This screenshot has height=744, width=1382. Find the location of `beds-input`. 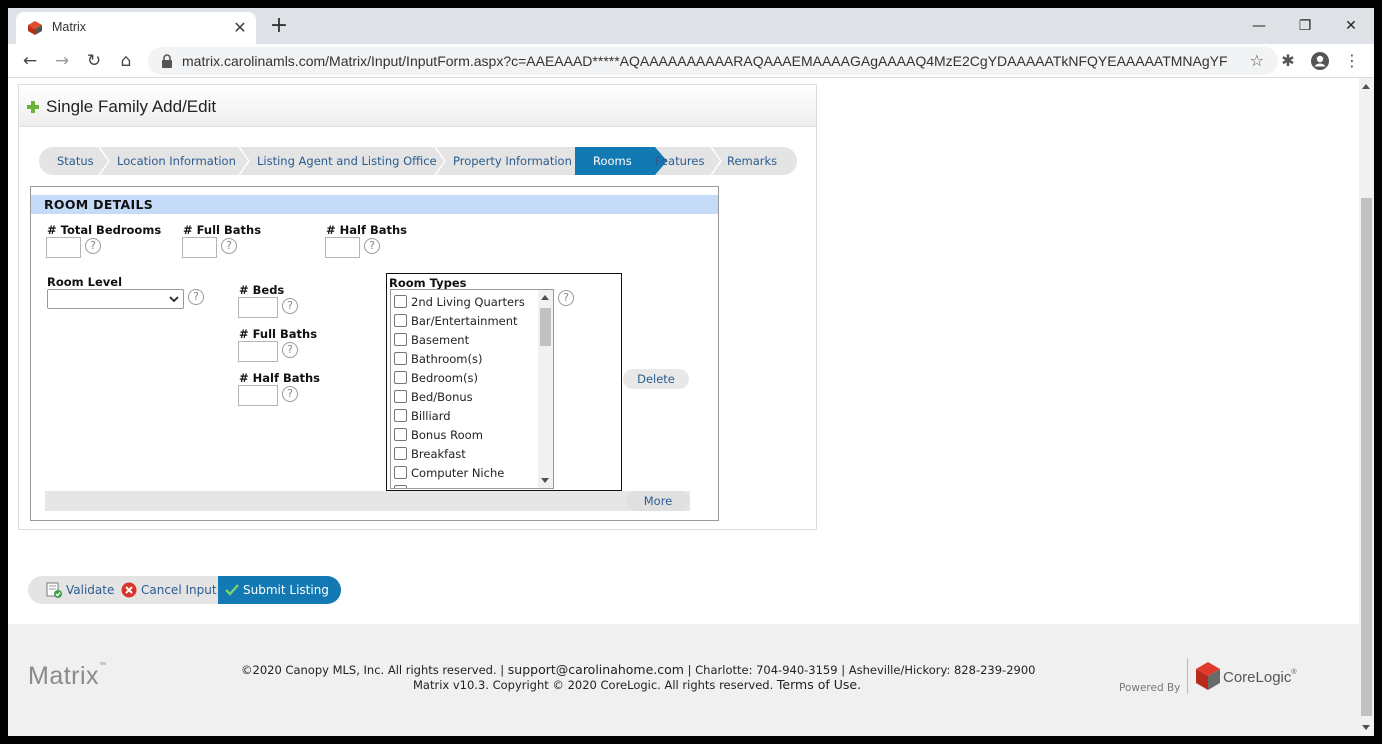

beds-input is located at coordinates (258, 307).